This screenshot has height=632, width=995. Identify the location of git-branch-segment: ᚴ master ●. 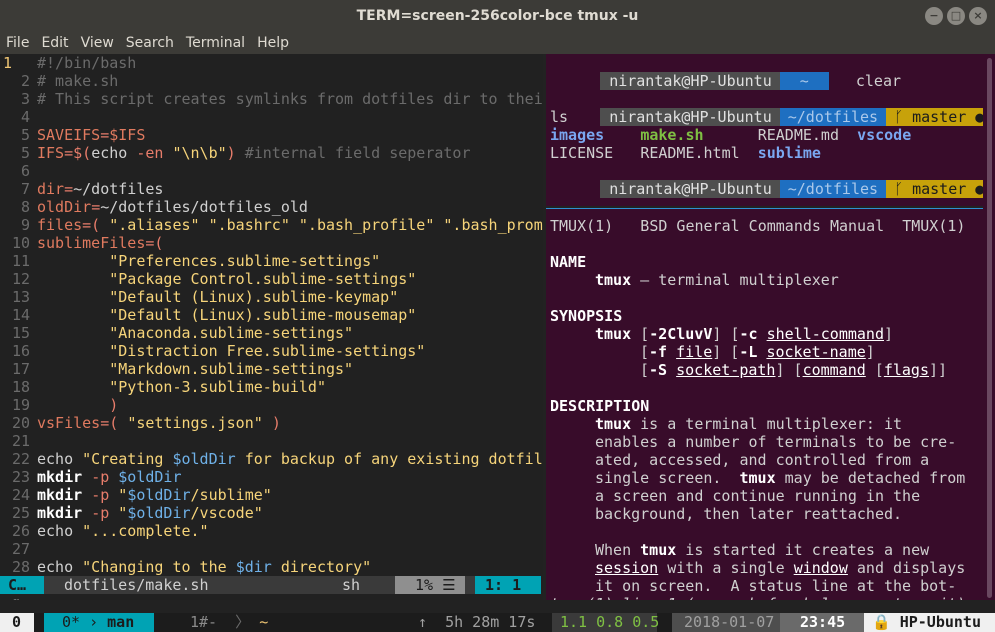
(934, 117).